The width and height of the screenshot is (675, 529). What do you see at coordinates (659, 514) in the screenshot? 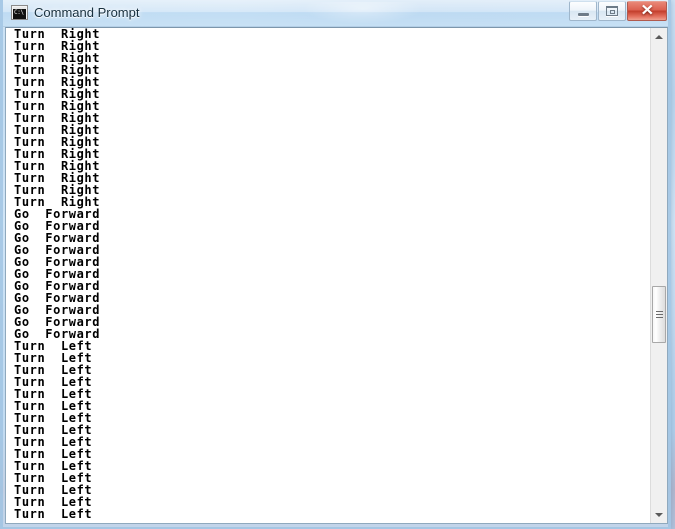
I see `scroll-down-arrow-icon` at bounding box center [659, 514].